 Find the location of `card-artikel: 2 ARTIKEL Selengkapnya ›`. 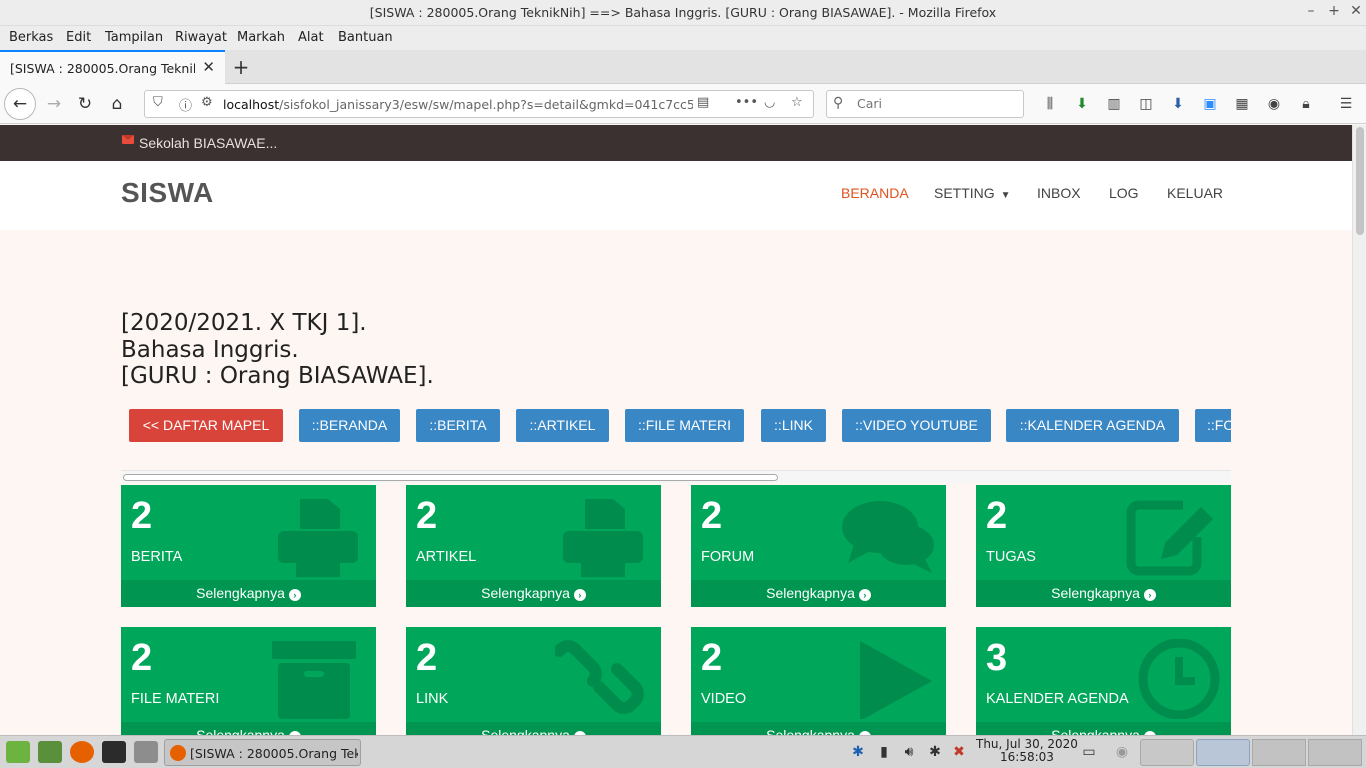

card-artikel: 2 ARTIKEL Selengkapnya › is located at coordinates (533, 546).